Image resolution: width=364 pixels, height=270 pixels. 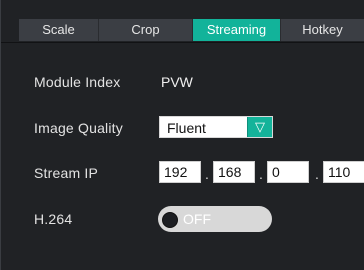 I want to click on tab-scale: Scale, so click(x=59, y=30).